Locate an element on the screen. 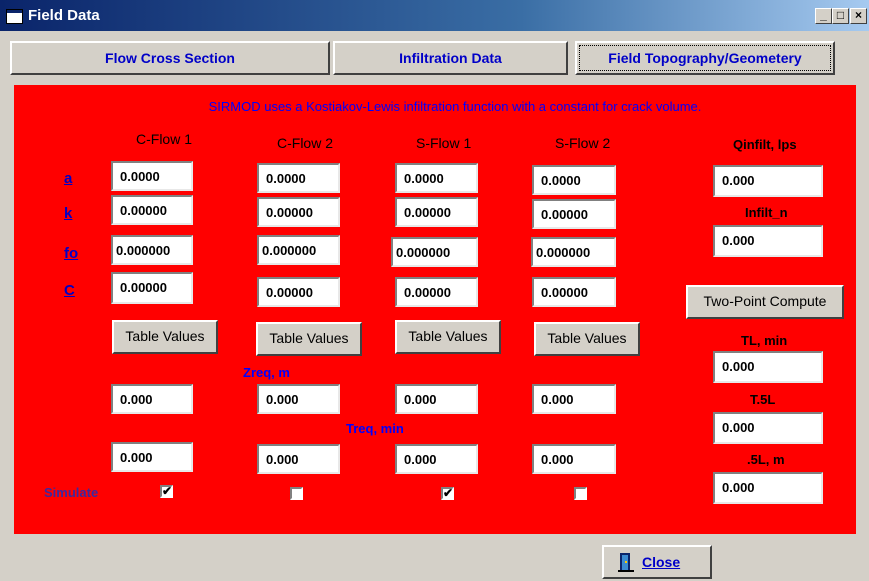 The height and width of the screenshot is (581, 869). simulate-checkbox-s-flow-1: ✔ is located at coordinates (447, 493).